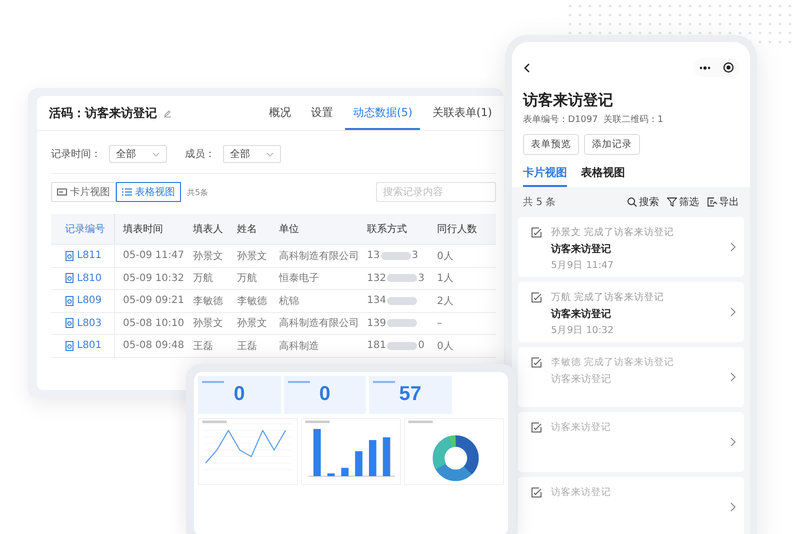 The width and height of the screenshot is (800, 534). I want to click on phone-number-start: 13, so click(373, 256).